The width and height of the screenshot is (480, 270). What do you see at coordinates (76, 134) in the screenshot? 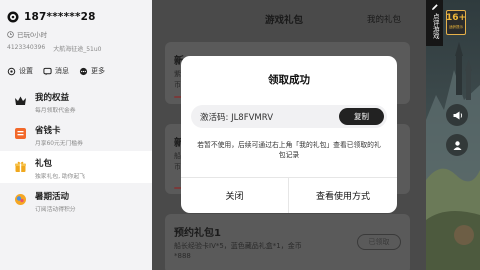
I see `sidebar-item-savings-card: 省钱卡 月享60元无门槛券` at bounding box center [76, 134].